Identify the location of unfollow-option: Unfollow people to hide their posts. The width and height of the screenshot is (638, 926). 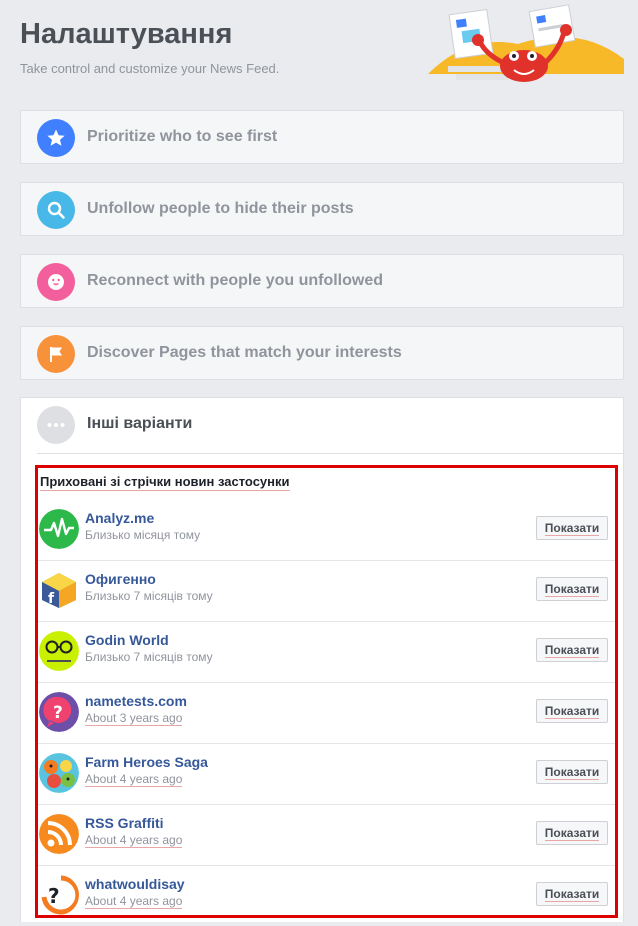
(322, 209).